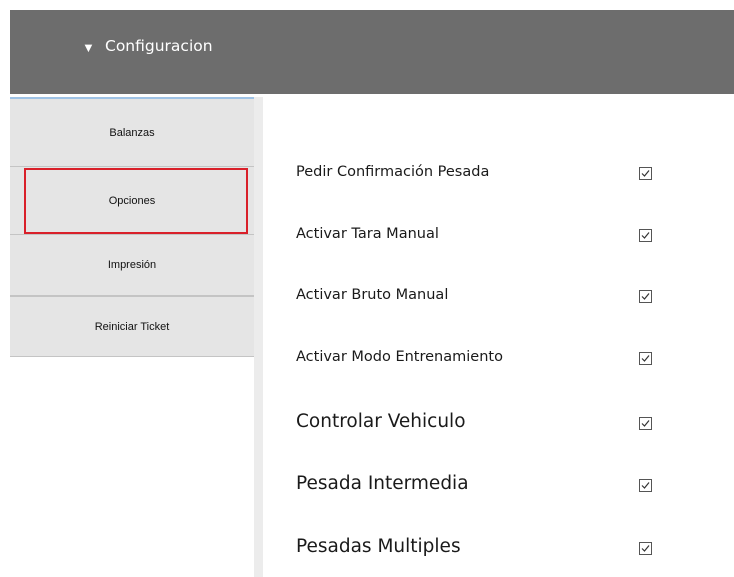 The height and width of the screenshot is (577, 734). I want to click on option-label-pesada-intermedia: Pesada Intermedia, so click(382, 483).